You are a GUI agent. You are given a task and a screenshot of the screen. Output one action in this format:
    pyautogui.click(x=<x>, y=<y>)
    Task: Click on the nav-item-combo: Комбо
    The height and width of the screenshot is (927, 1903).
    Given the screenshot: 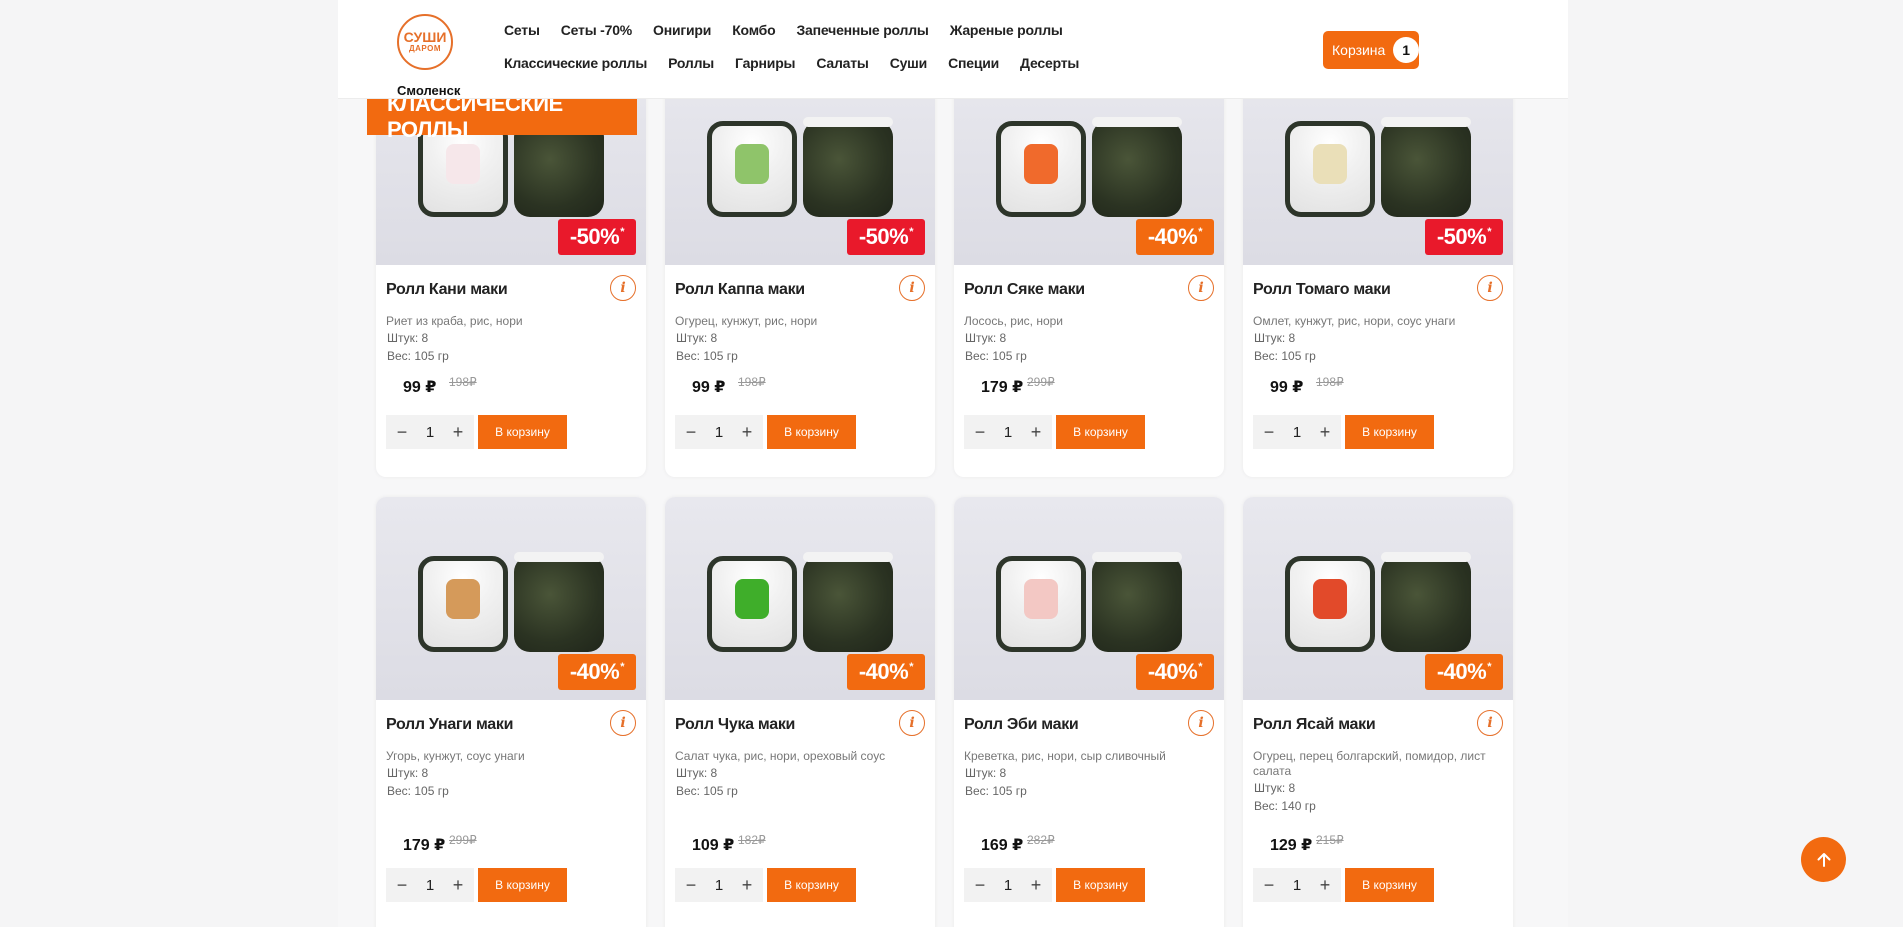 What is the action you would take?
    pyautogui.click(x=753, y=30)
    